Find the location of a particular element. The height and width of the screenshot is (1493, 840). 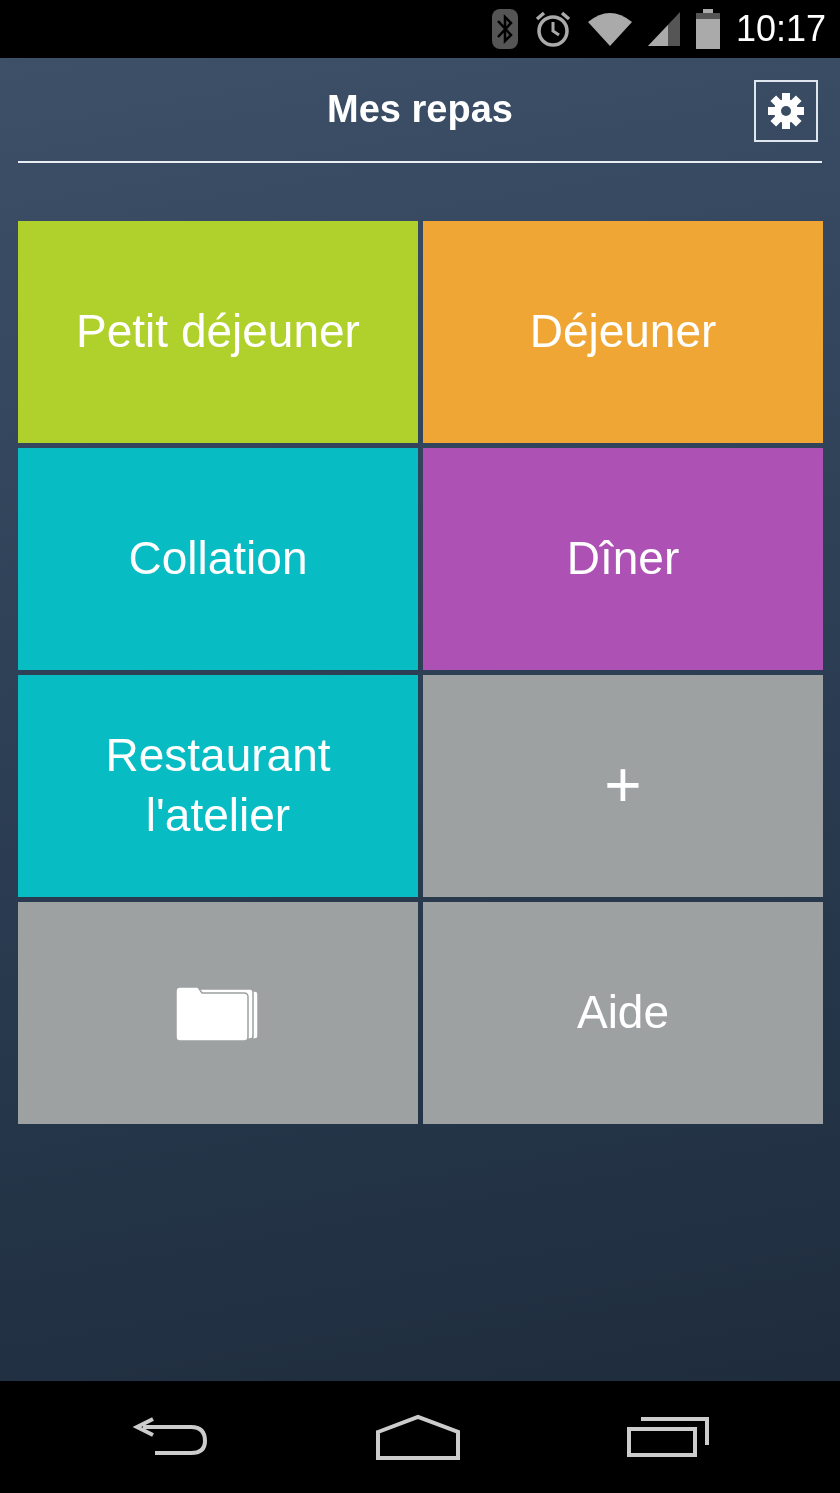

clock-time: 10:17 is located at coordinates (780, 29).